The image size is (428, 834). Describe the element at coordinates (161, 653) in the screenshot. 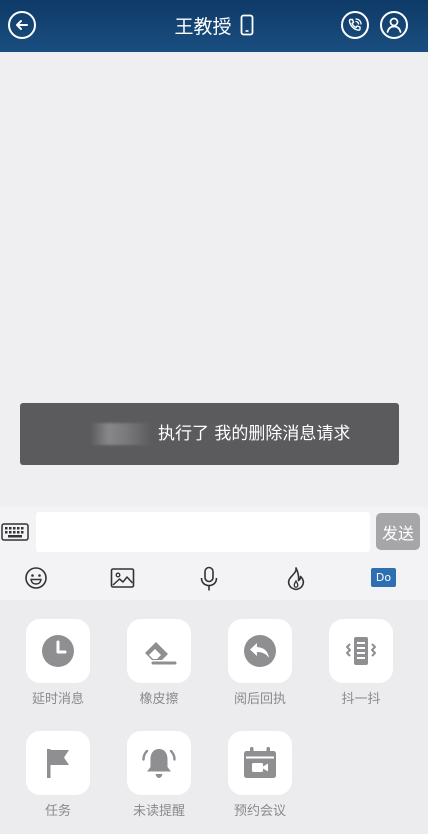

I see `eraser-icon` at that location.